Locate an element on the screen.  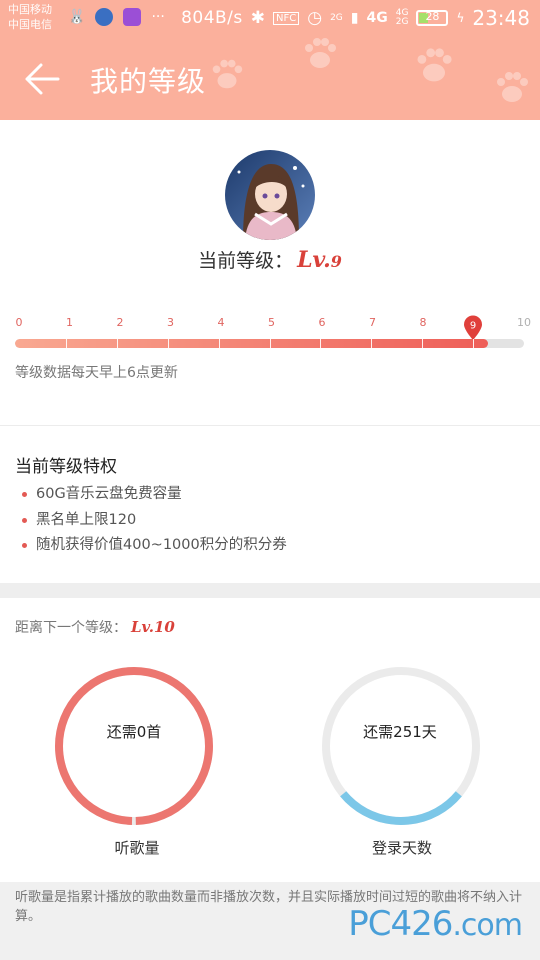
carrier-info: 中国移动 中国电信 is located at coordinates (30, 17).